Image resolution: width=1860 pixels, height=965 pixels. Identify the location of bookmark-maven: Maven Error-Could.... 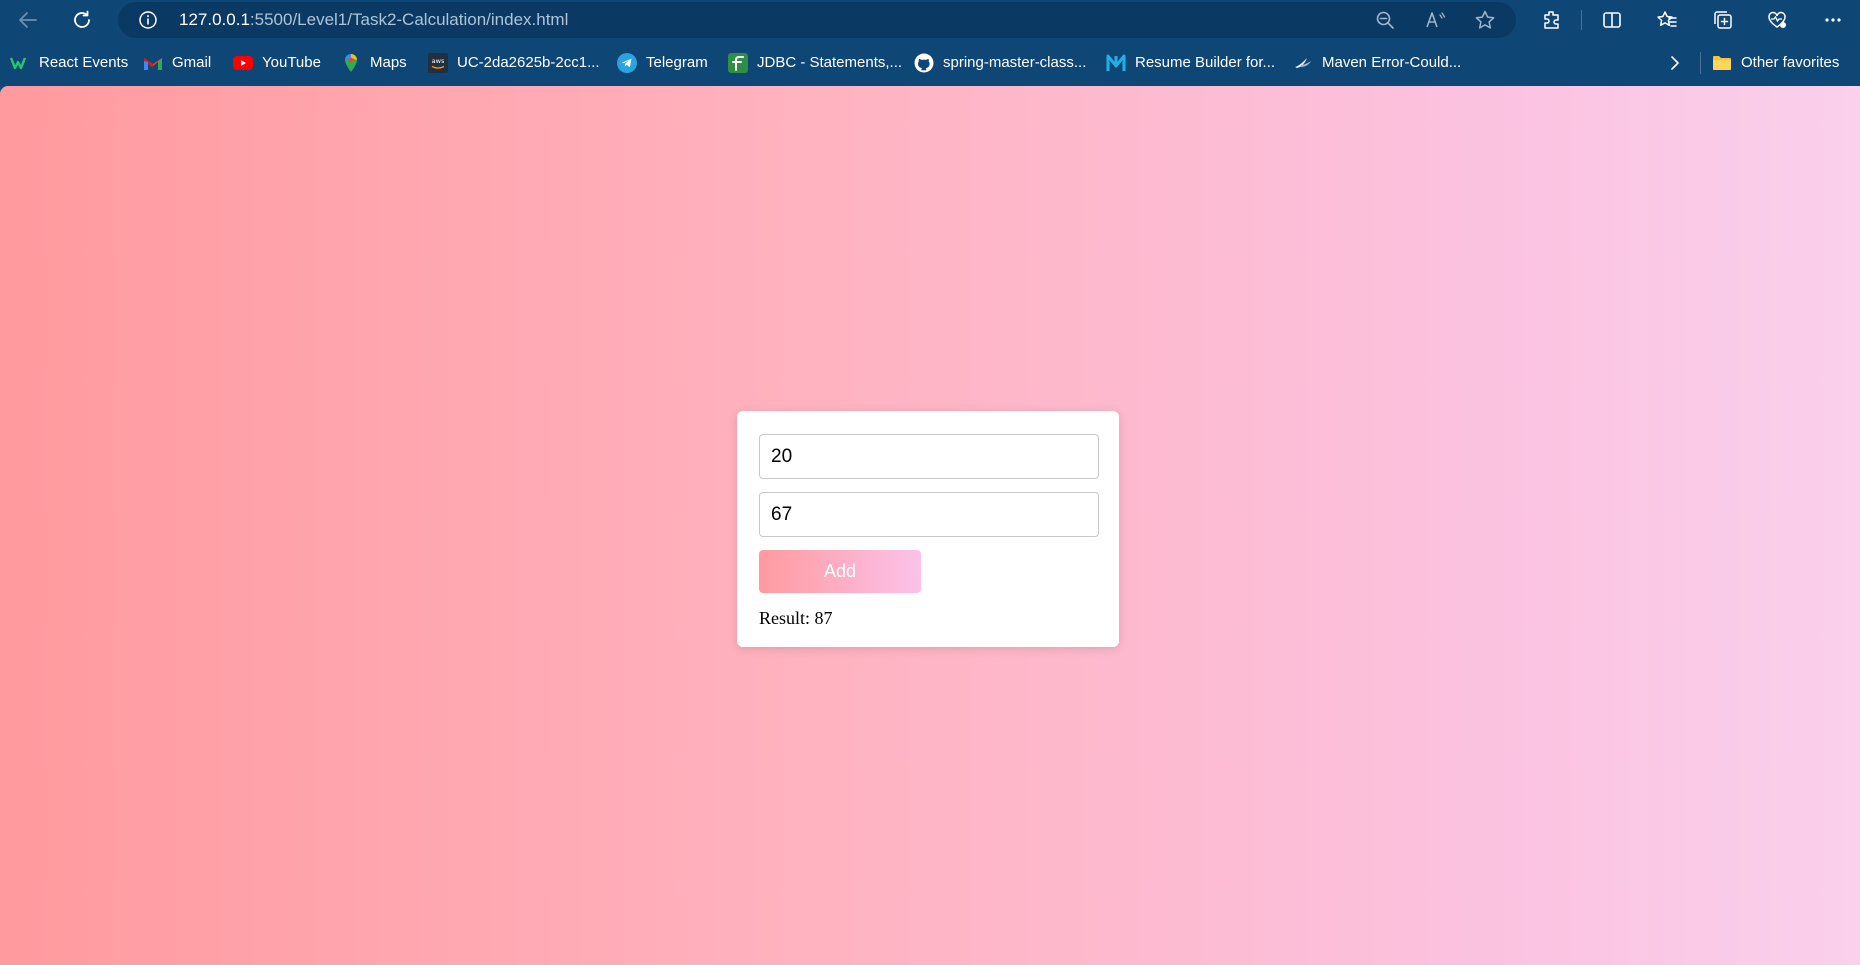
(1377, 63).